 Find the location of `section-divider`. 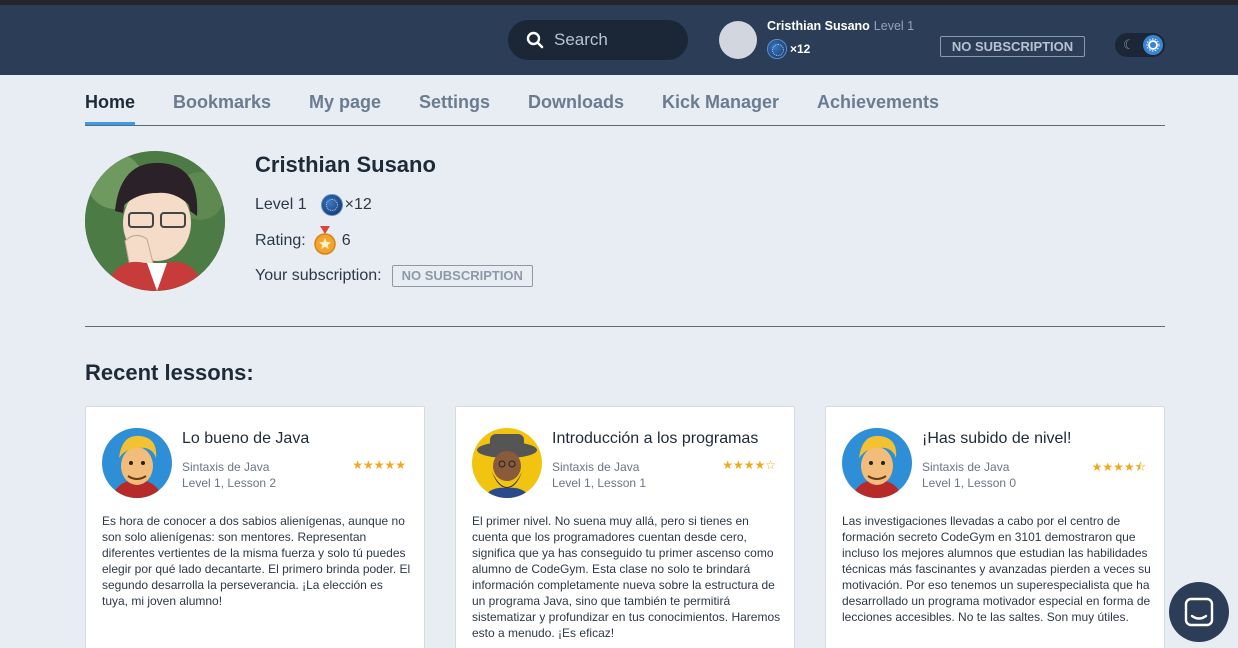

section-divider is located at coordinates (625, 326).